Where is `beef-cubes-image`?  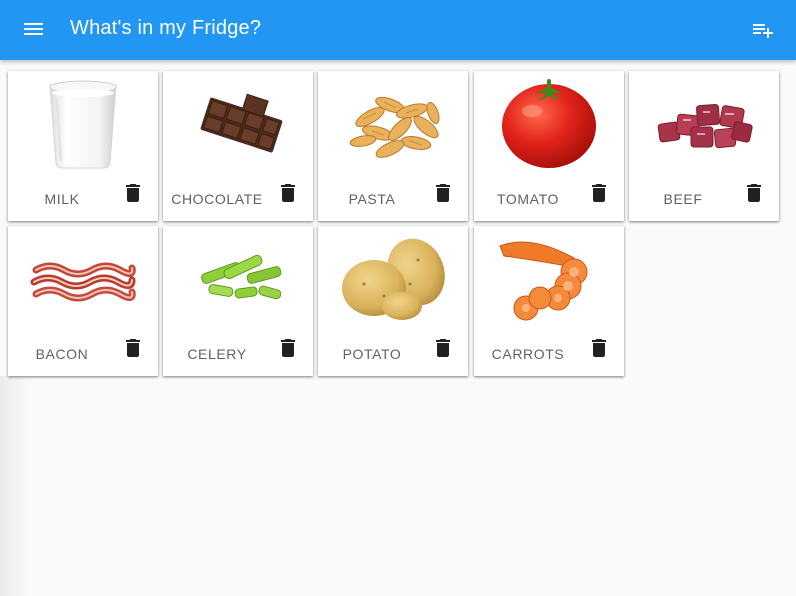
beef-cubes-image is located at coordinates (705, 126).